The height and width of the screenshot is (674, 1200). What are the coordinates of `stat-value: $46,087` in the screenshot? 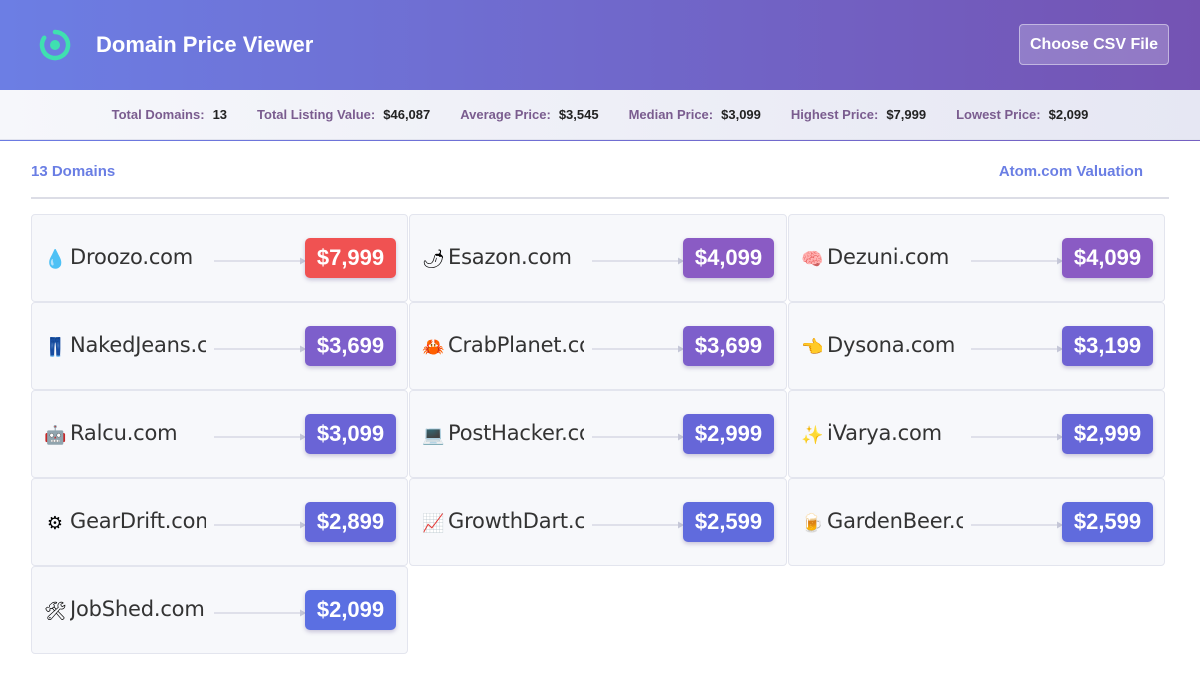 It's located at (407, 114).